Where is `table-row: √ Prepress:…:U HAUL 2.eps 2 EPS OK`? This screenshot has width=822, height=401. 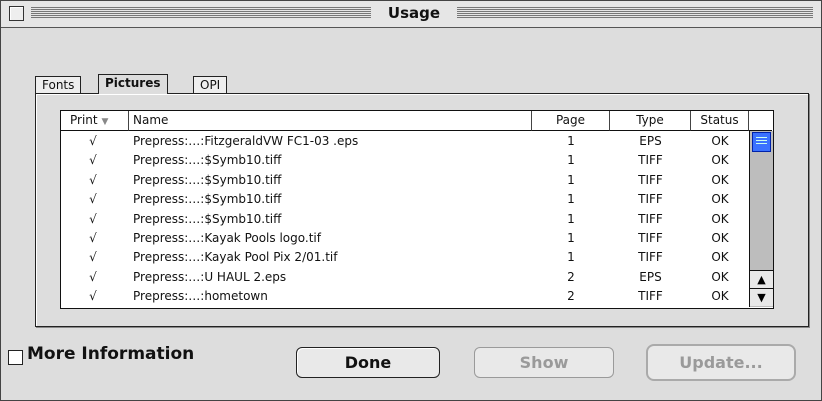 table-row: √ Prepress:…:U HAUL 2.eps 2 EPS OK is located at coordinates (405, 277).